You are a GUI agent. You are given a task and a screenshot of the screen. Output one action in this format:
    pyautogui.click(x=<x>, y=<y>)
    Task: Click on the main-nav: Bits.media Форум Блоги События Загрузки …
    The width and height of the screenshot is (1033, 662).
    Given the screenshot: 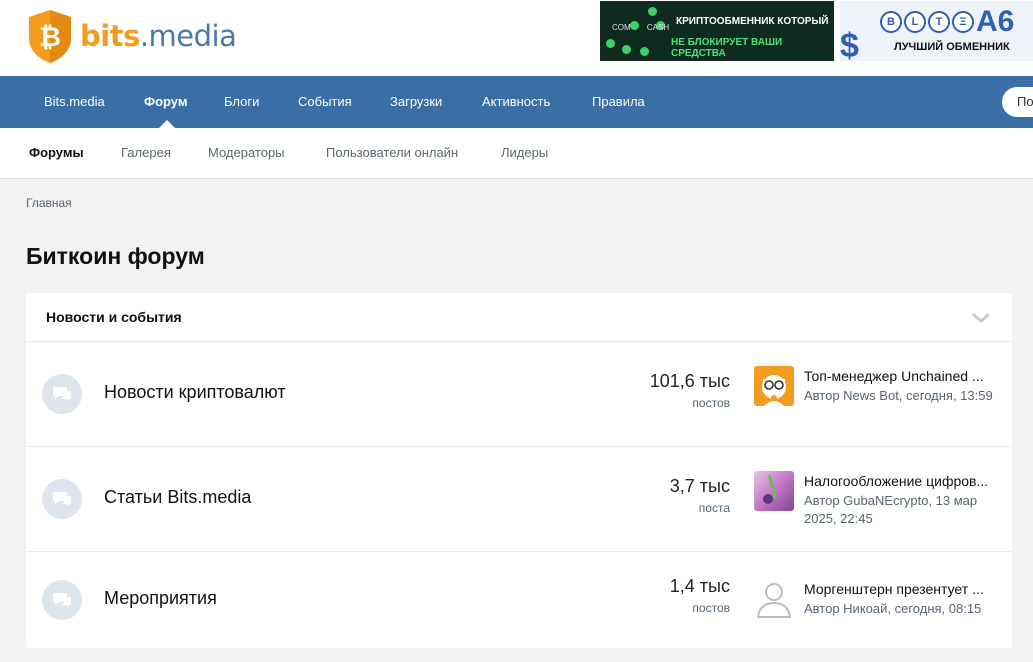 What is the action you would take?
    pyautogui.click(x=516, y=102)
    